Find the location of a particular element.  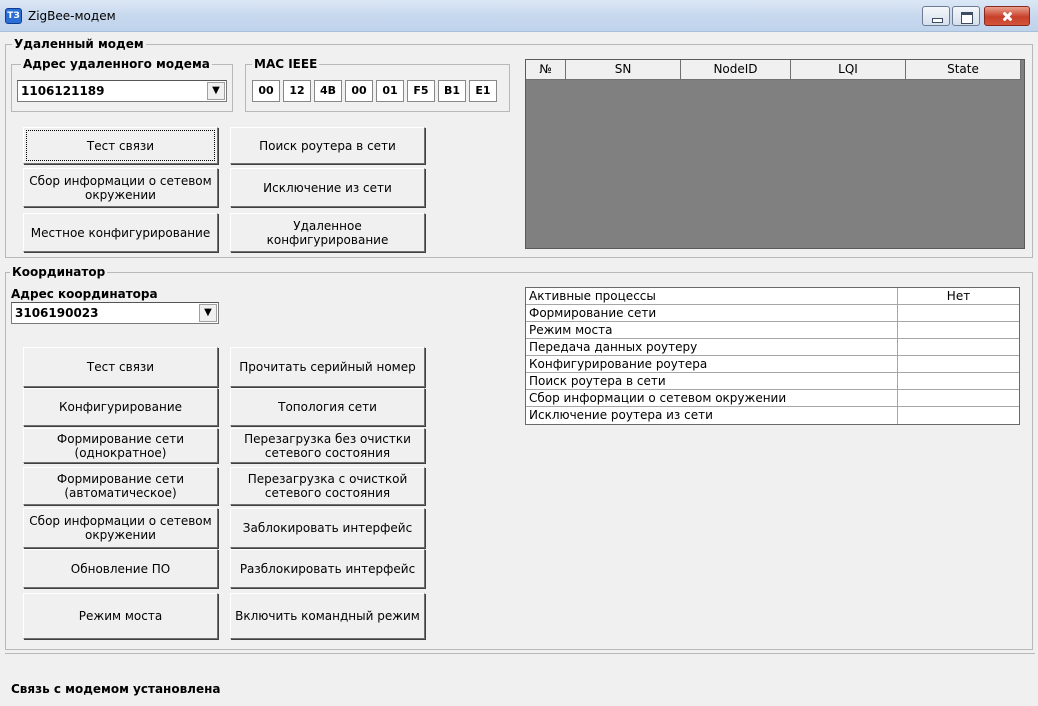

node-table: № SN NodeID LQI State is located at coordinates (775, 154).